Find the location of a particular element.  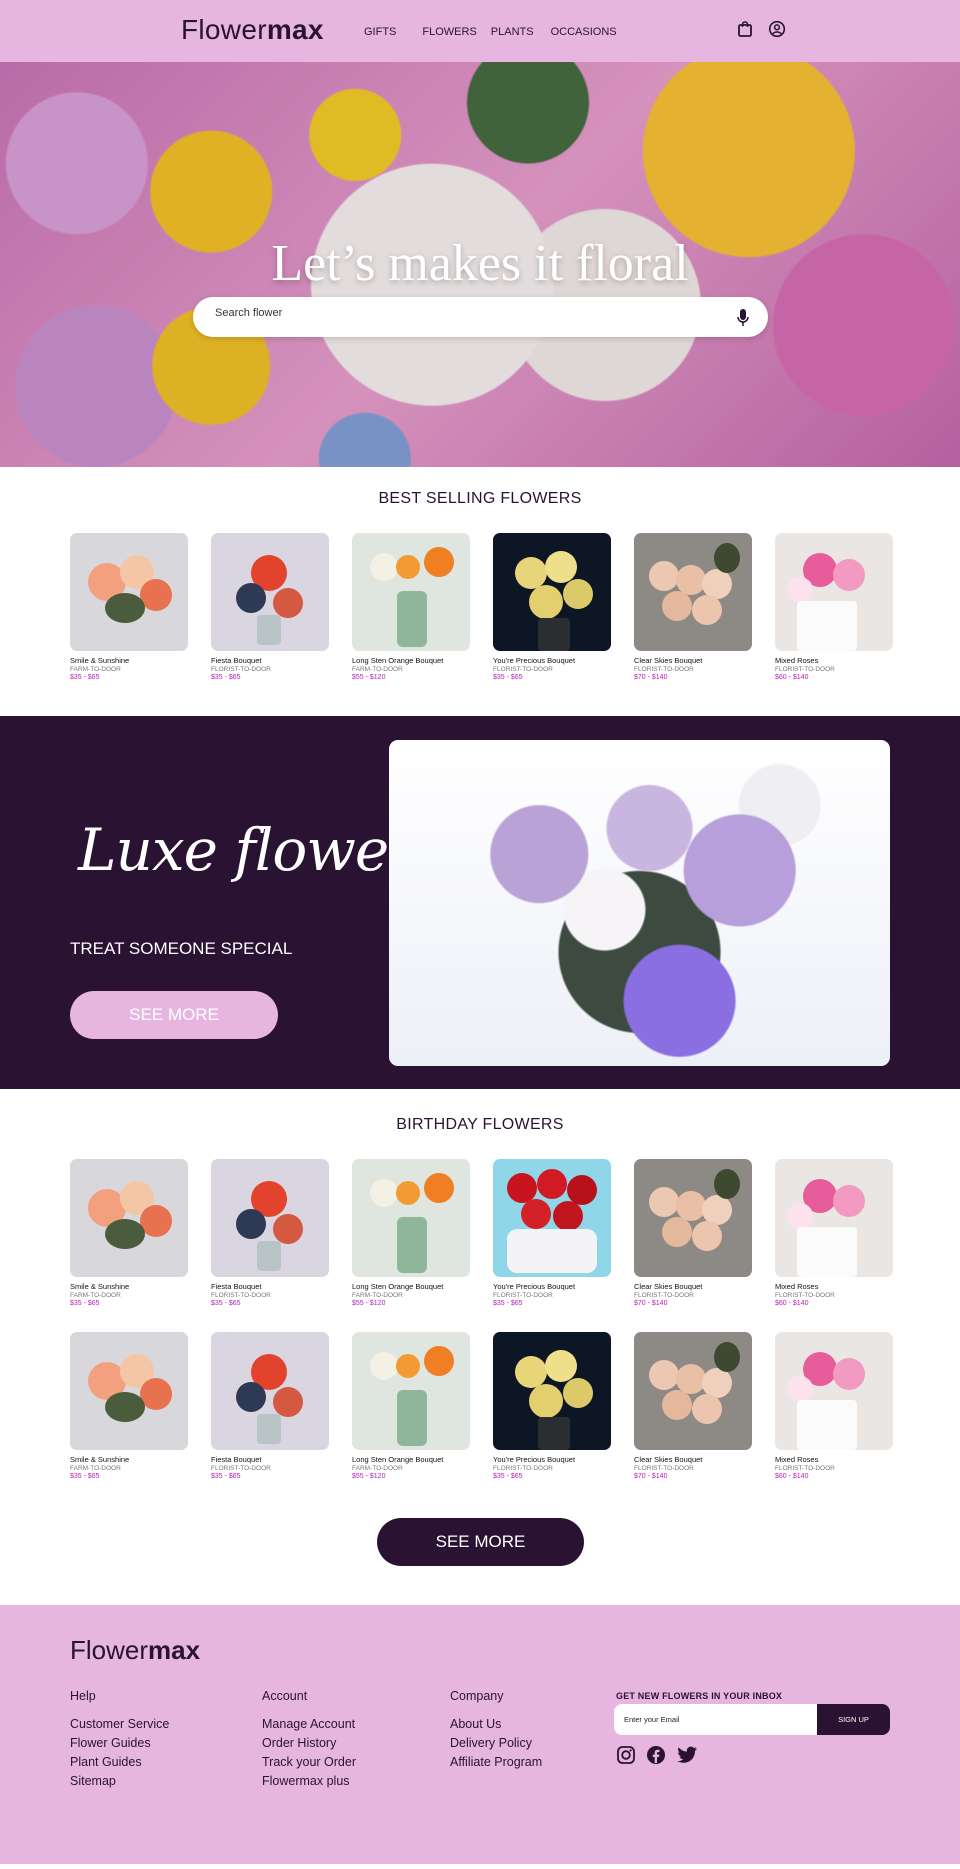

footer-link: Flower Guides is located at coordinates (119, 1743).